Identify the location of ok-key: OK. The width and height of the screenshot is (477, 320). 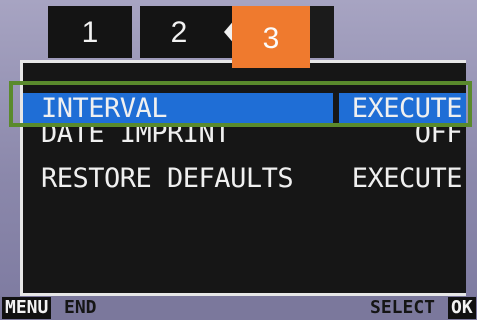
(462, 308).